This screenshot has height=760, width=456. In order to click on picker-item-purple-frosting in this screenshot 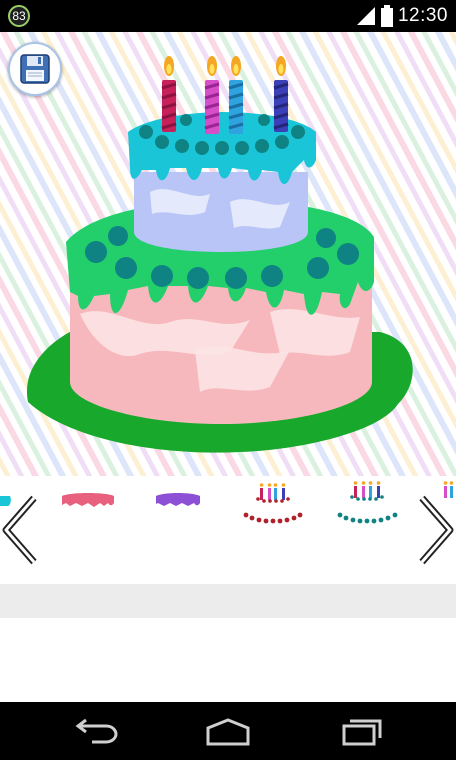, I will do `click(178, 530)`.